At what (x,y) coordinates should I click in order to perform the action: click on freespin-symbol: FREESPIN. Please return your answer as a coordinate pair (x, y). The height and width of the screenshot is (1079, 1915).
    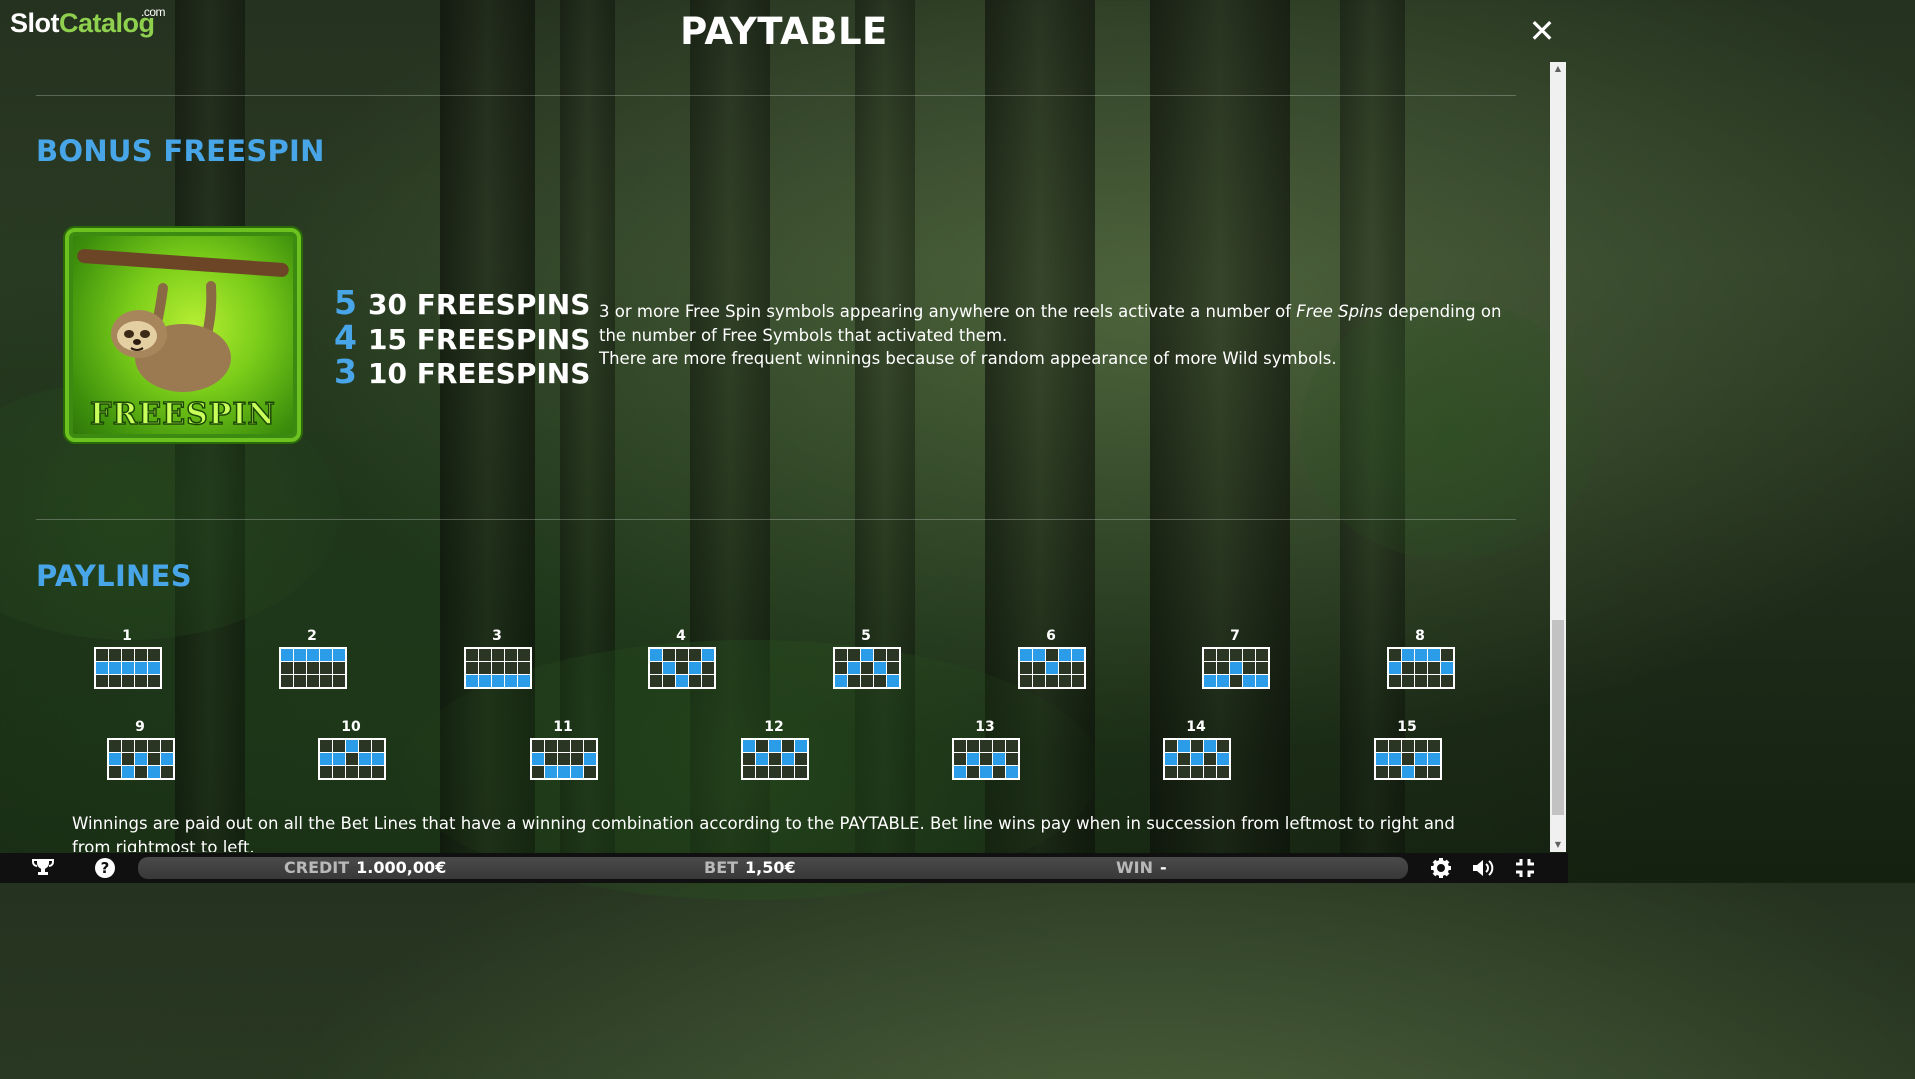
    Looking at the image, I should click on (183, 335).